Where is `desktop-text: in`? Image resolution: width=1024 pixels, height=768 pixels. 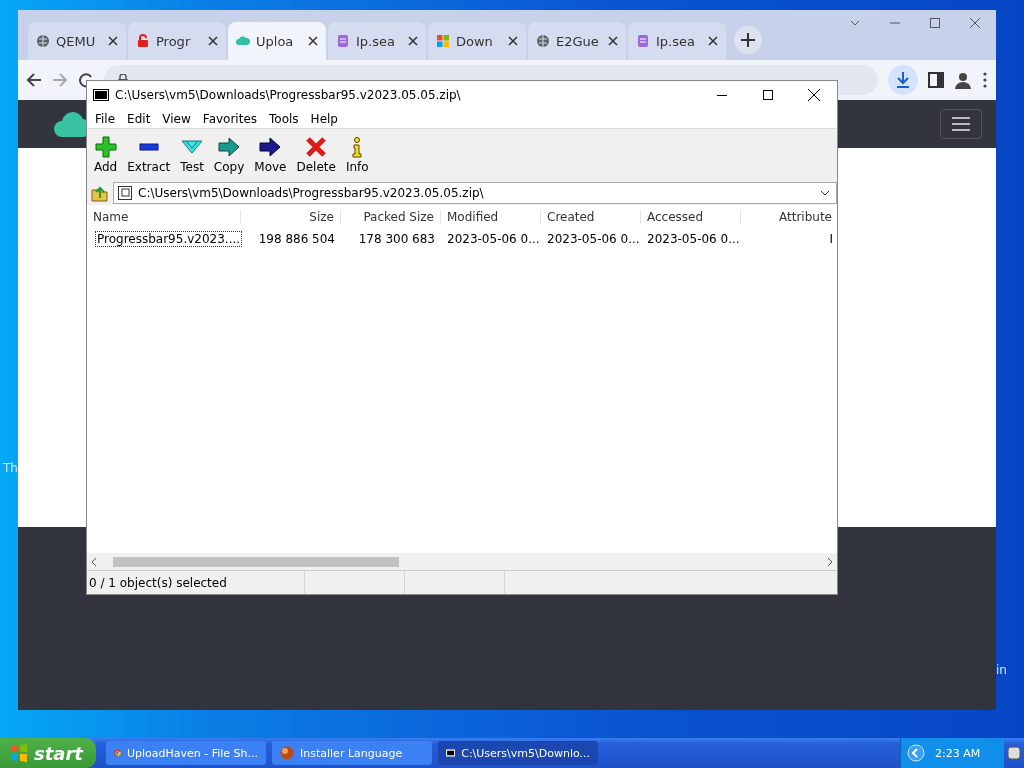 desktop-text: in is located at coordinates (1001, 670).